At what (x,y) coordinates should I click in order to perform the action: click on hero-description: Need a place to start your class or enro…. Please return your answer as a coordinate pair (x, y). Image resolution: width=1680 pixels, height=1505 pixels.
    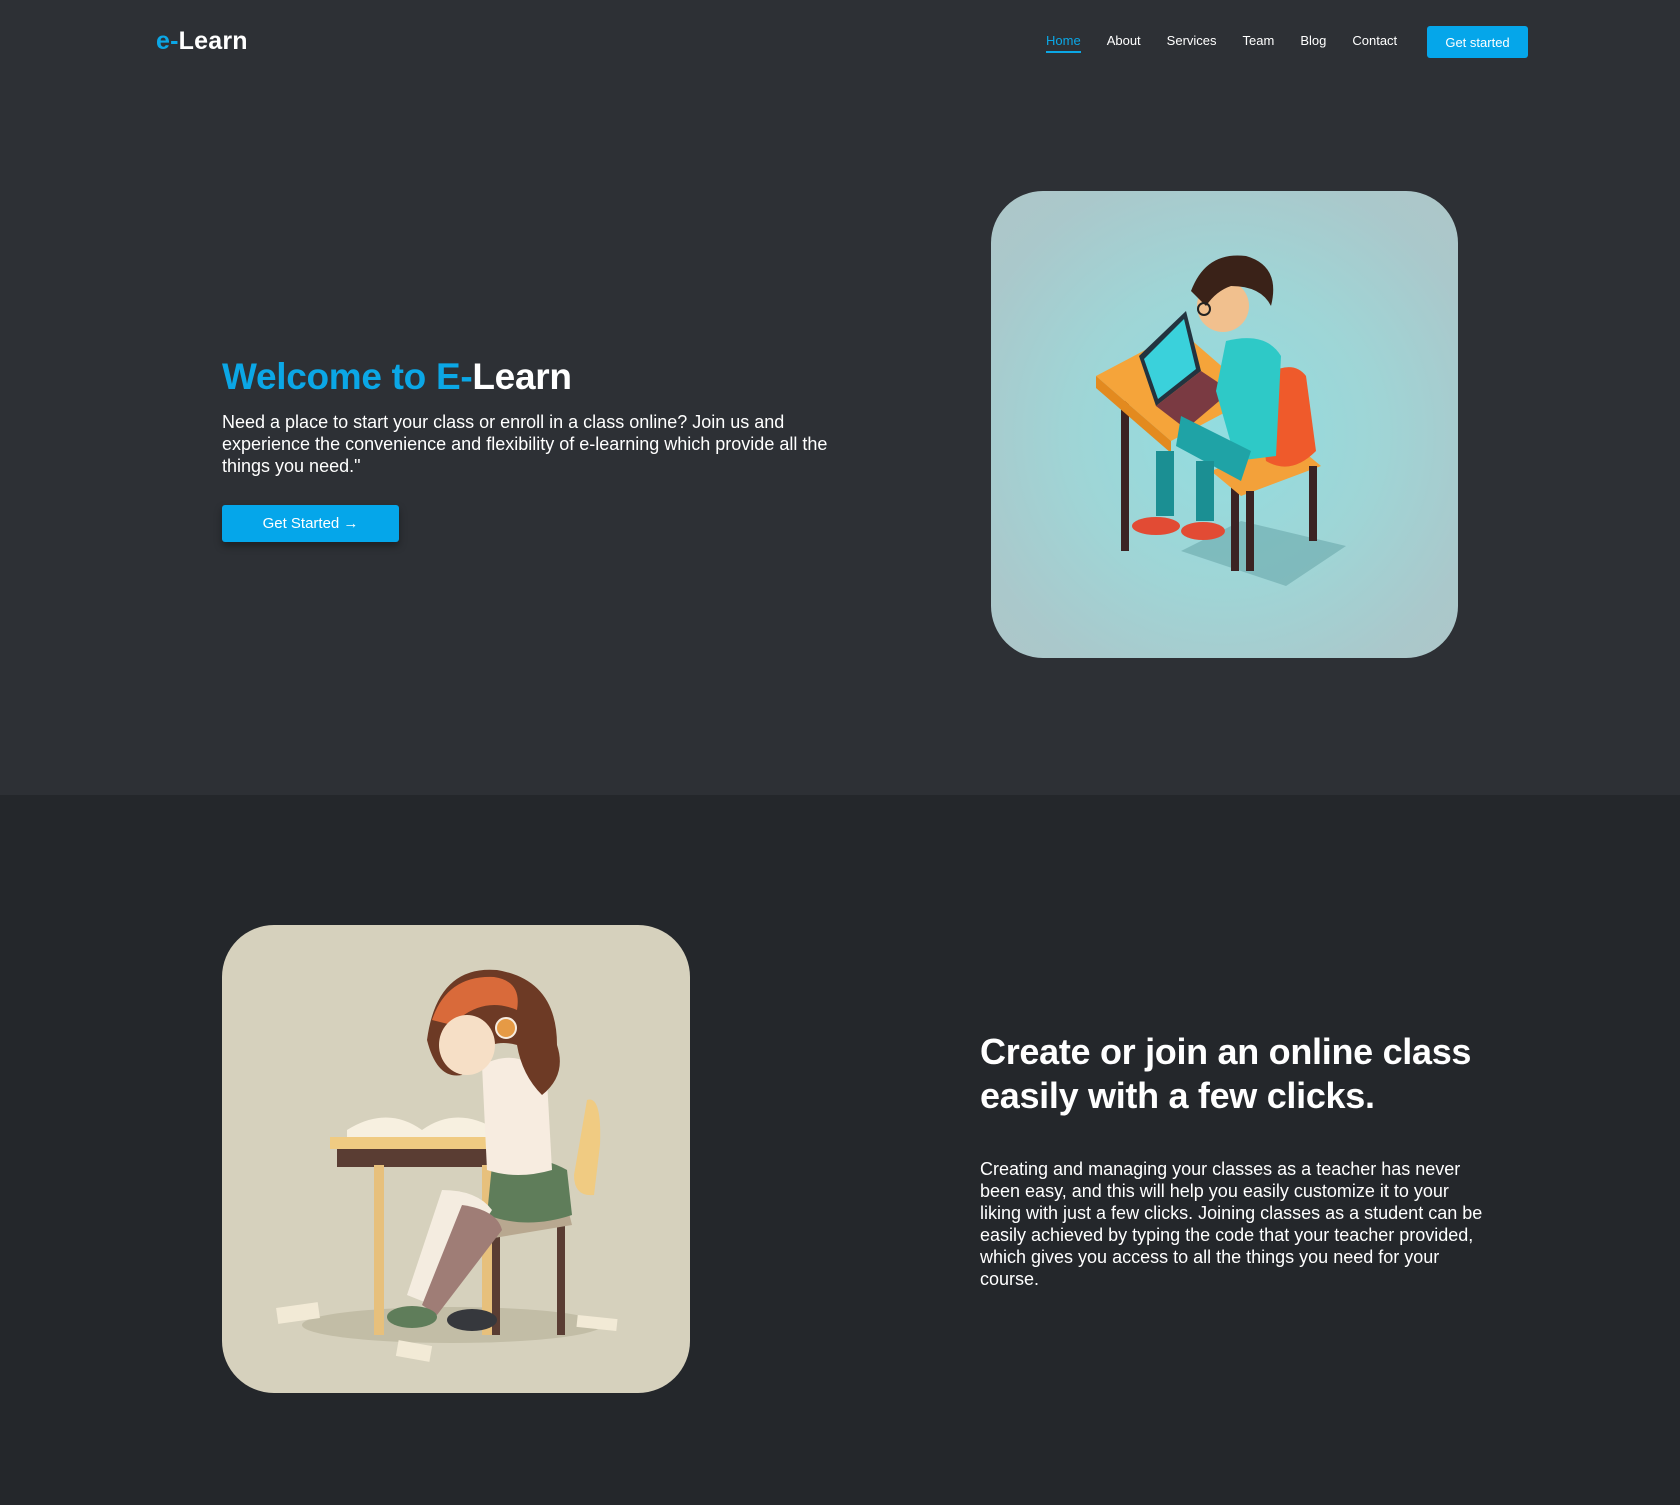
    Looking at the image, I should click on (525, 444).